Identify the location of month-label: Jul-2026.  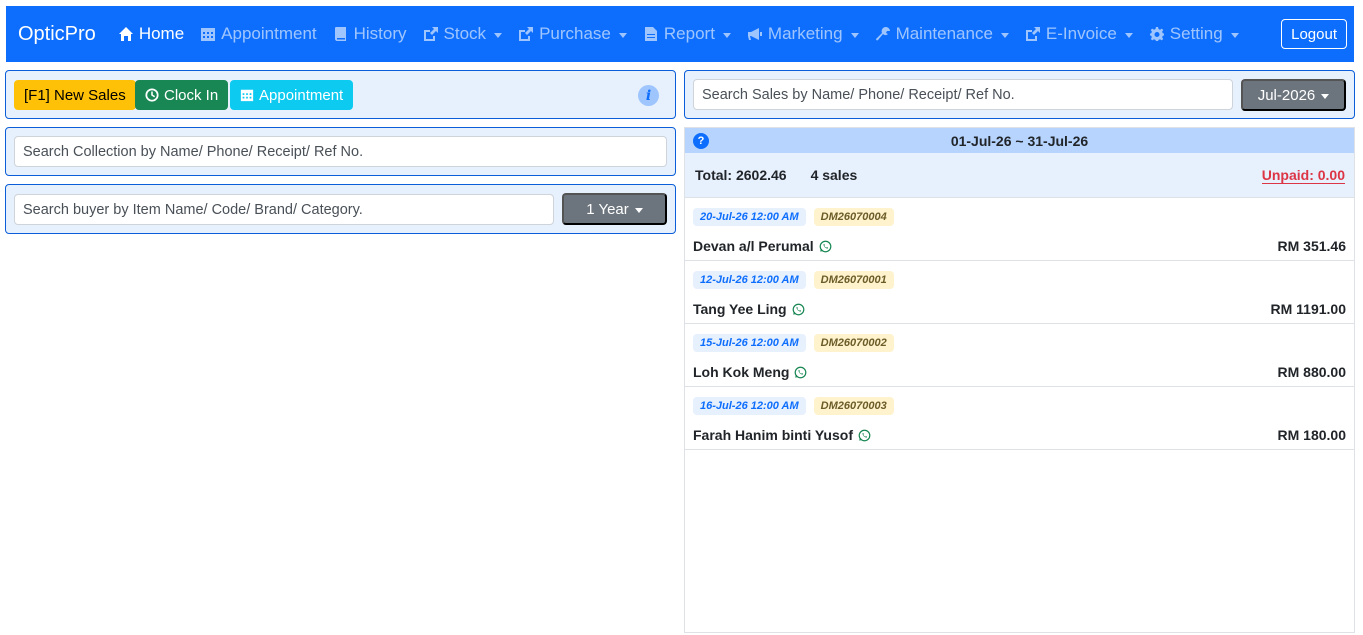
(1286, 95).